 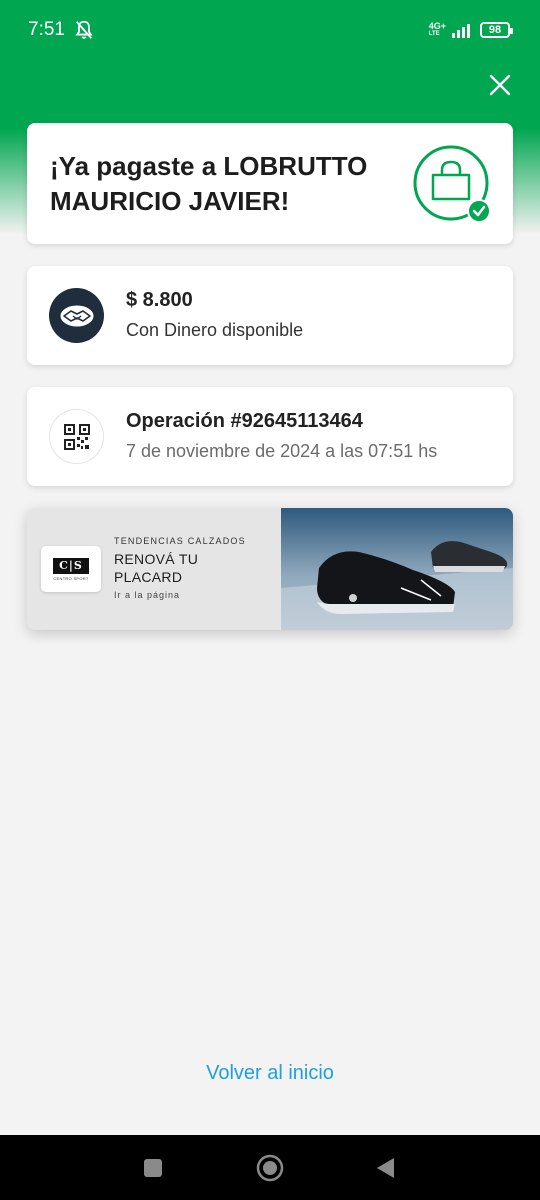 I want to click on shopping-bag-check-icon, so click(x=452, y=184).